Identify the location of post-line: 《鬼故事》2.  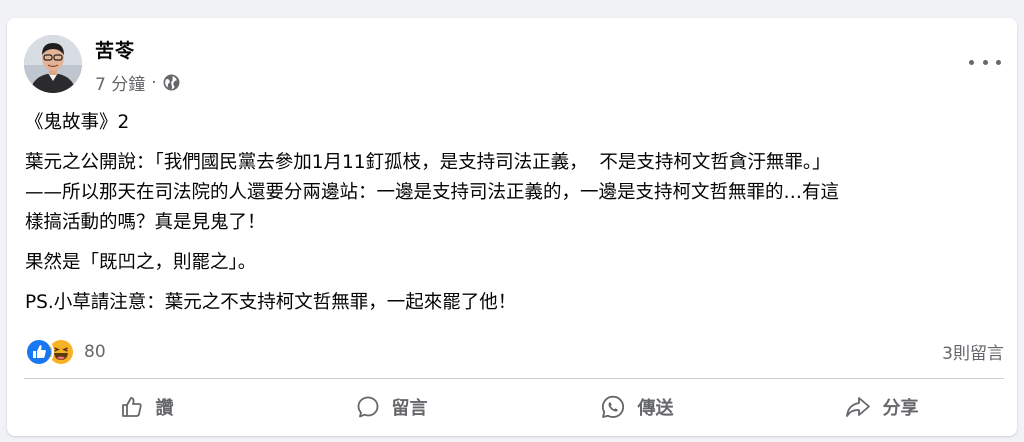
(77, 122).